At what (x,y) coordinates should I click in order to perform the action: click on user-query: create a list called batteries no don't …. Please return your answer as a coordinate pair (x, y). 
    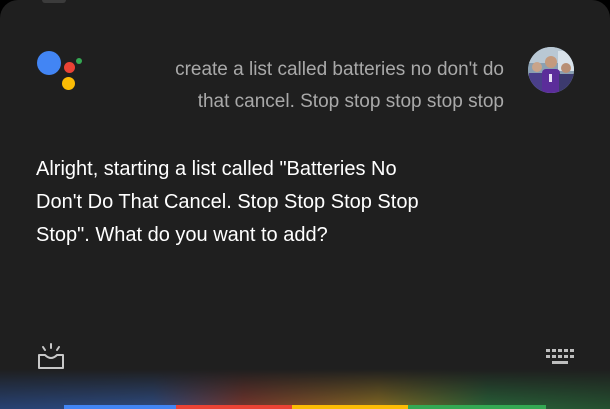
    Looking at the image, I should click on (304, 86).